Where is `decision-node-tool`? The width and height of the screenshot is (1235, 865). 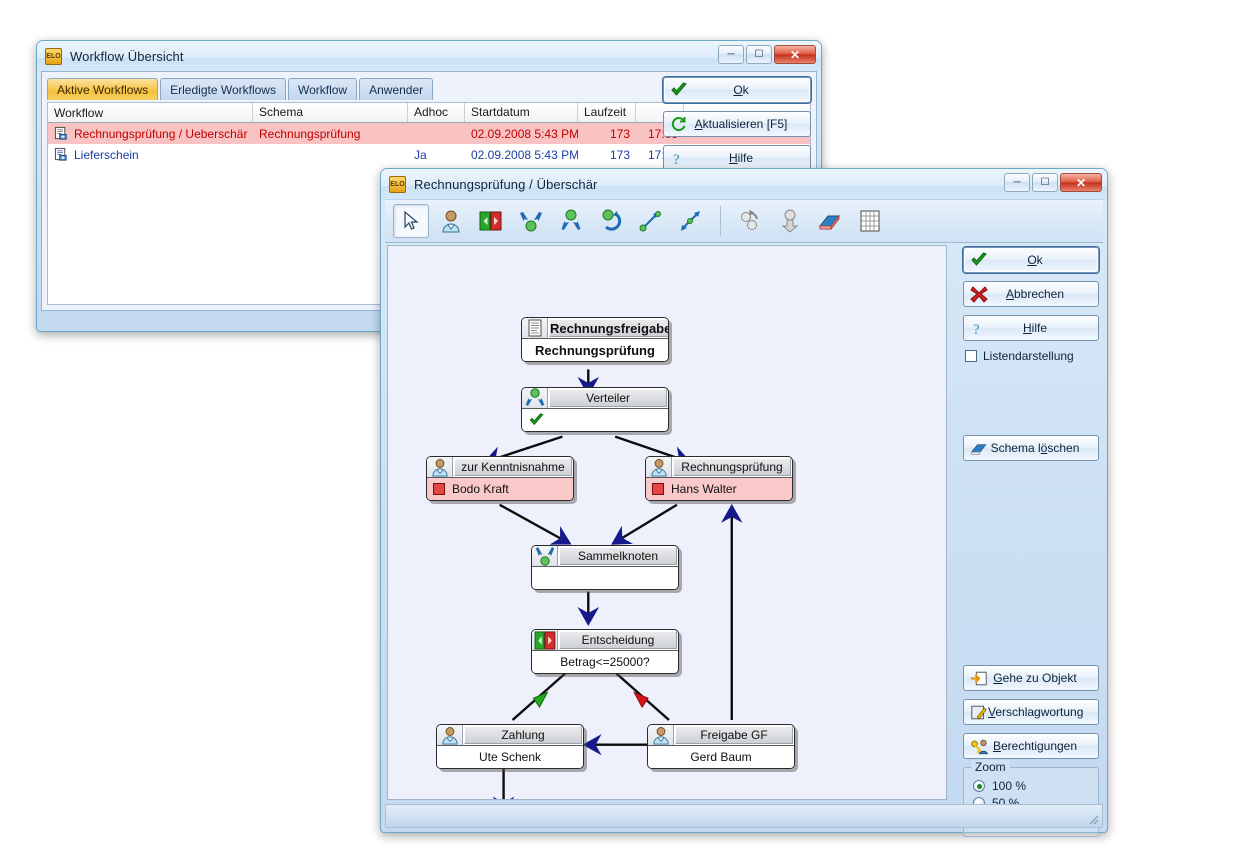
decision-node-tool is located at coordinates (491, 221).